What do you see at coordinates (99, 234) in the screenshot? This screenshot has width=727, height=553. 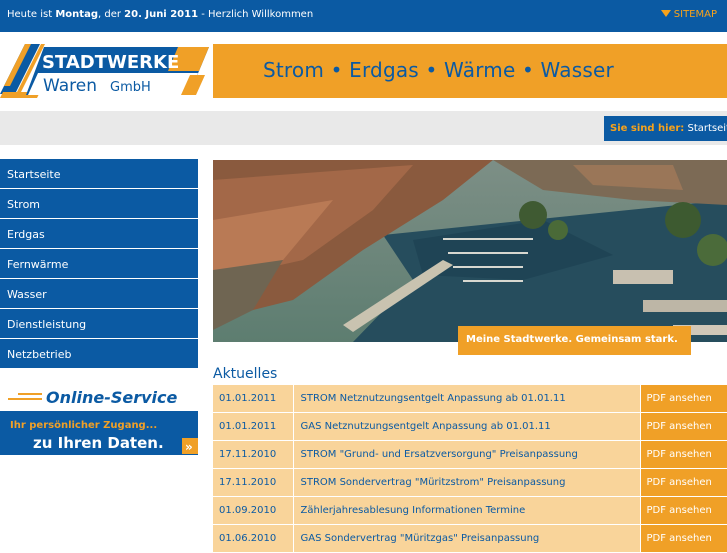 I see `nav-item-erdgas: Erdgas` at bounding box center [99, 234].